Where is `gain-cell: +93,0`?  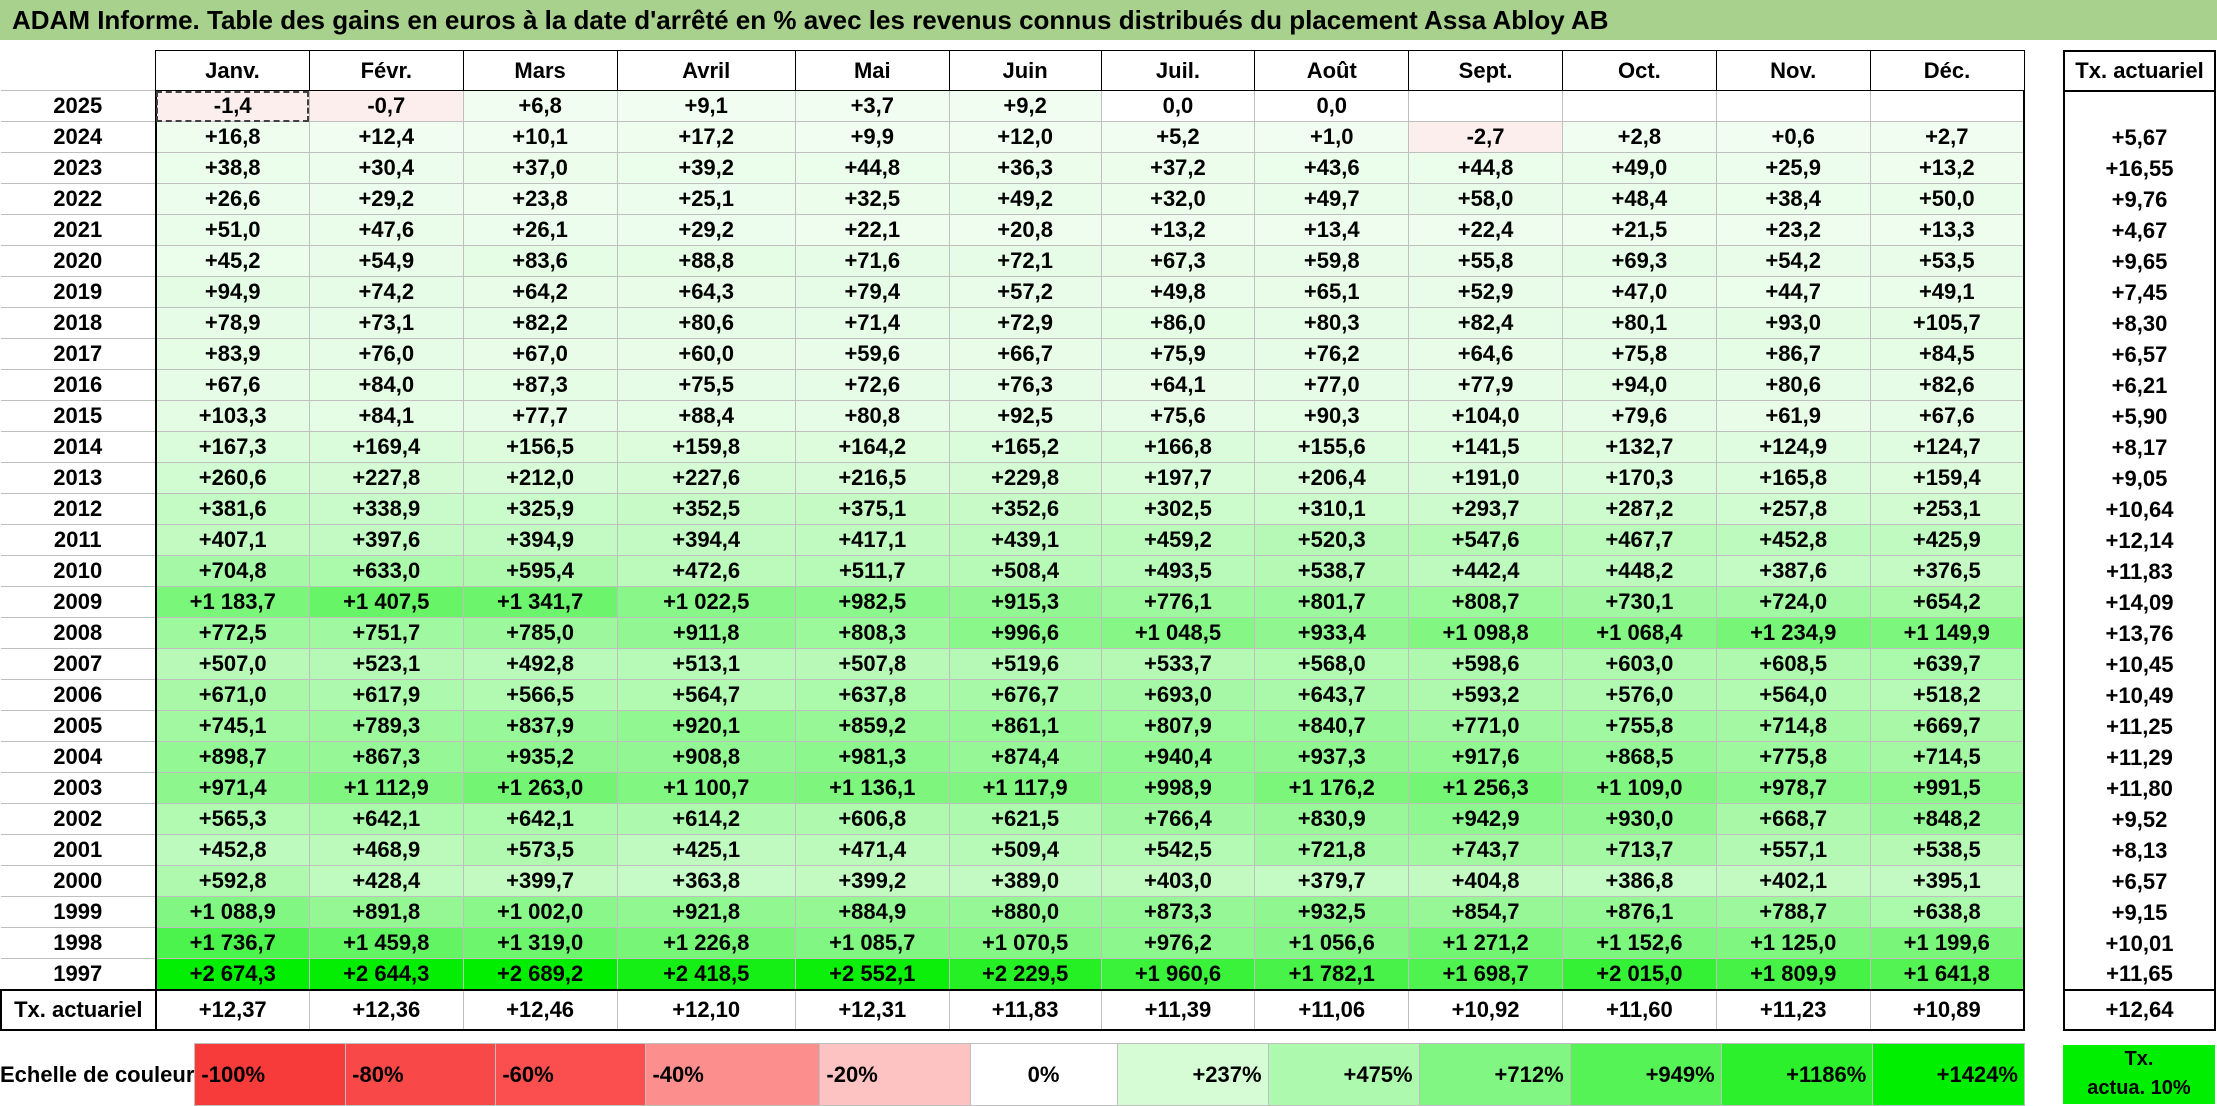
gain-cell: +93,0 is located at coordinates (1793, 323).